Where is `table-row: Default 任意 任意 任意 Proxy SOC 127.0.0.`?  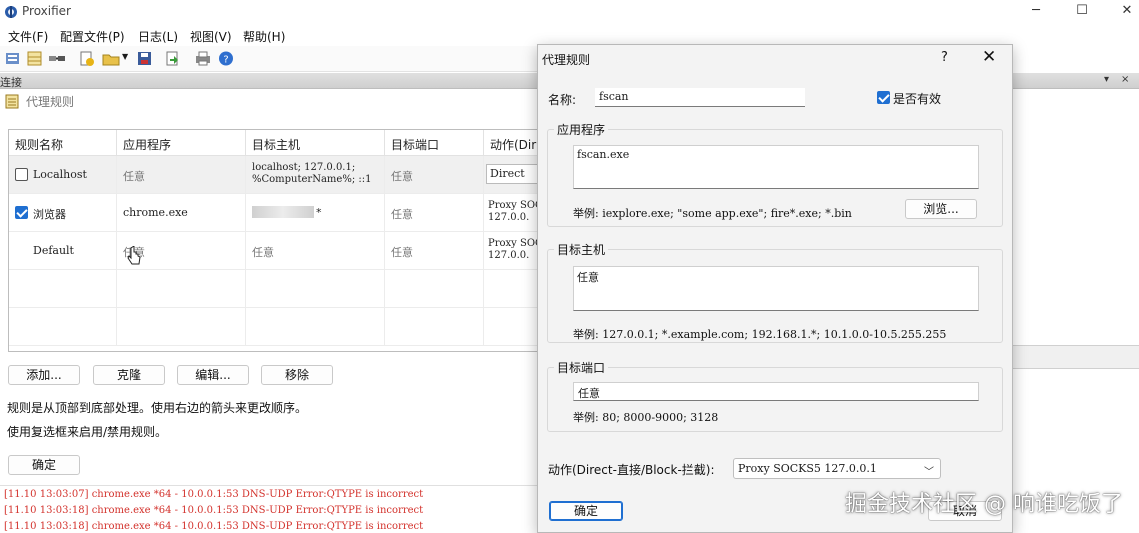 table-row: Default 任意 任意 任意 Proxy SOC 127.0.0. is located at coordinates (274, 251).